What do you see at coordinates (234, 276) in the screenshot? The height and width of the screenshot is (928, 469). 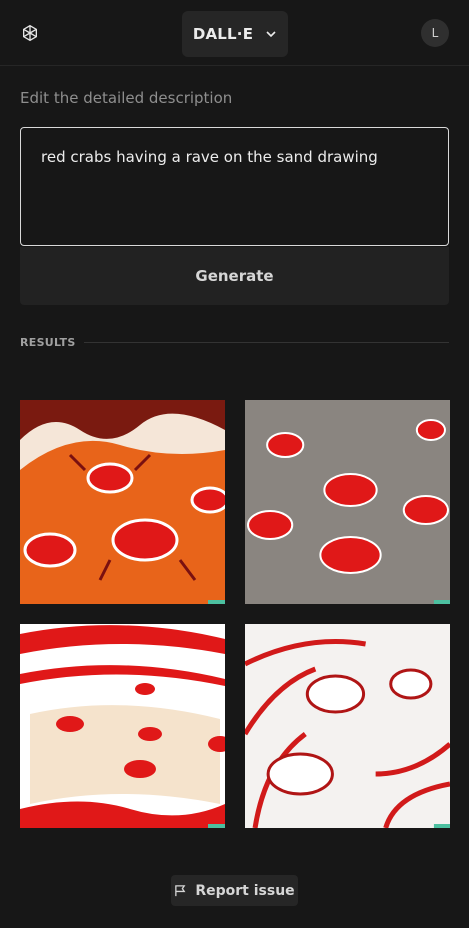 I see `generate-button: Generate` at bounding box center [234, 276].